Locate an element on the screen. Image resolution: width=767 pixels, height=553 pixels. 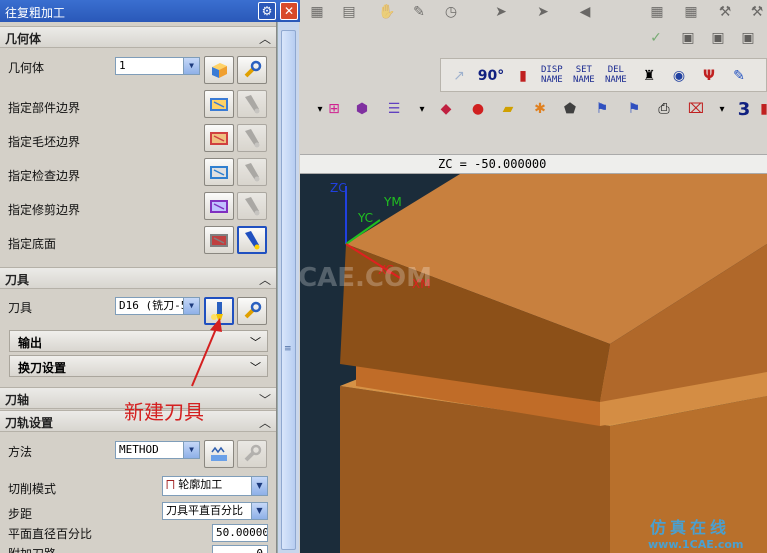
snap-icon: ◀ is located at coordinates (585, 12).